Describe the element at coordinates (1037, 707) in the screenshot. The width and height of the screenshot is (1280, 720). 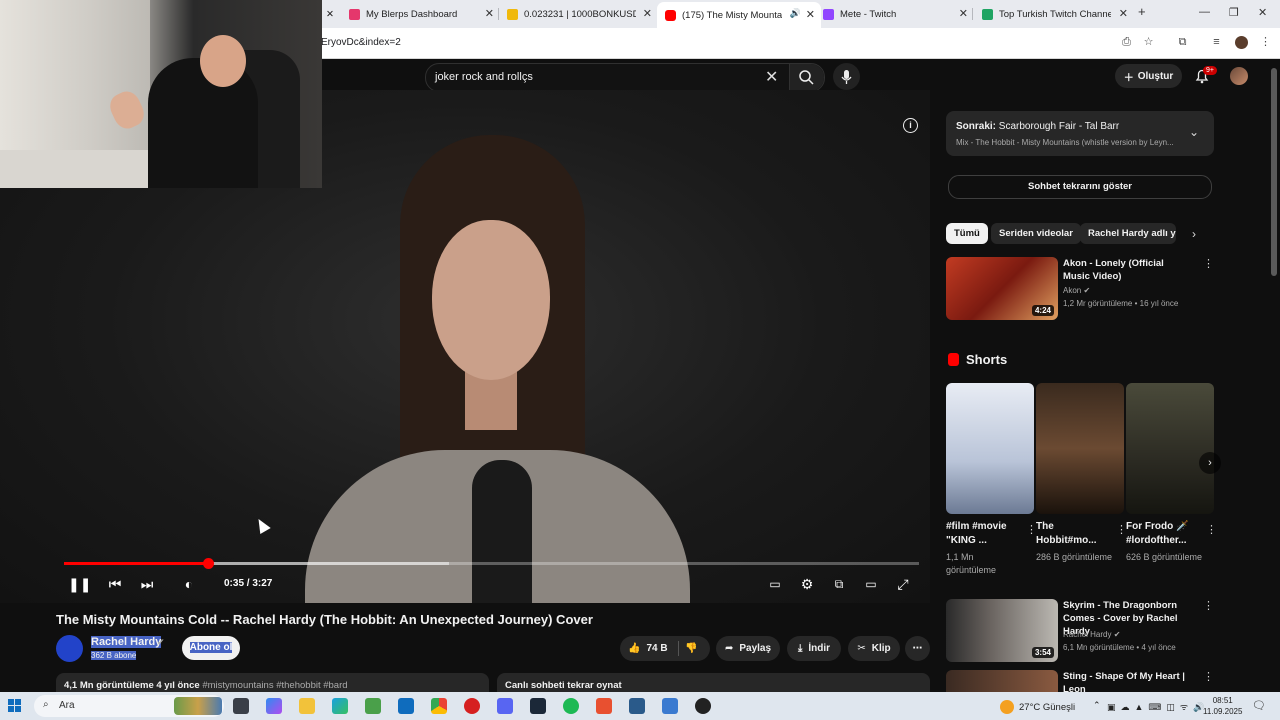
I see `weather-widget: 27°C Güneşli` at that location.